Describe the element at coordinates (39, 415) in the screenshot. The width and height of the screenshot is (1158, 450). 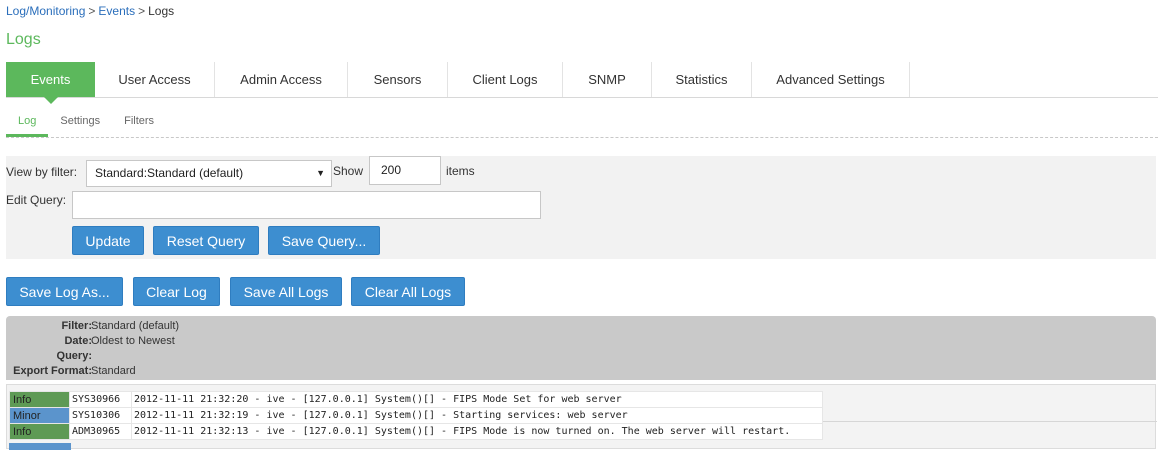
I see `severity-badge: Minor` at that location.